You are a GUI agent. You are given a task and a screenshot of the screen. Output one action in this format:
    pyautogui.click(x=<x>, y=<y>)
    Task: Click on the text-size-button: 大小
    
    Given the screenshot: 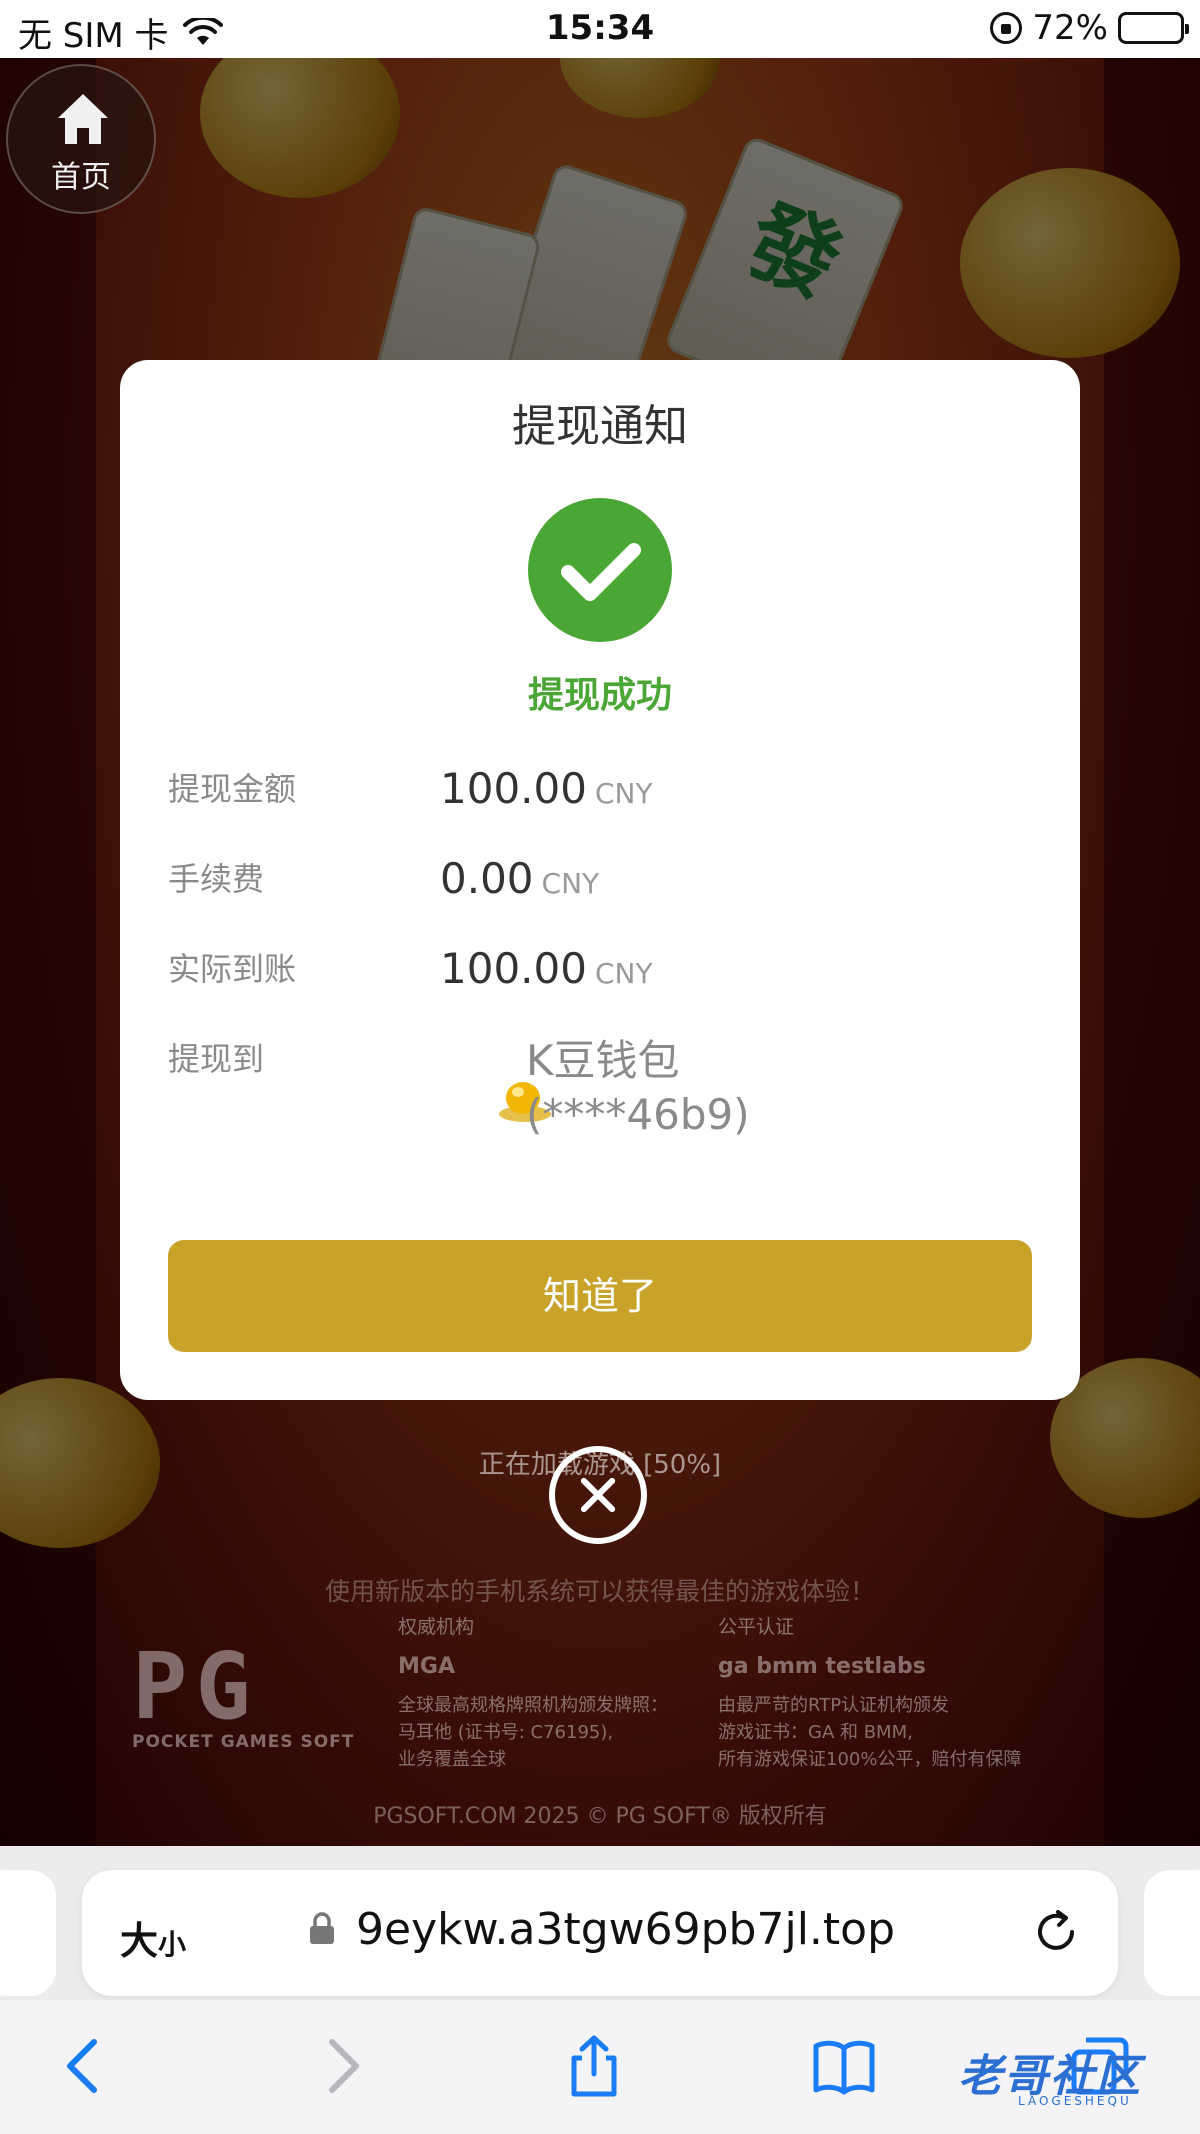 What is the action you would take?
    pyautogui.click(x=153, y=1937)
    